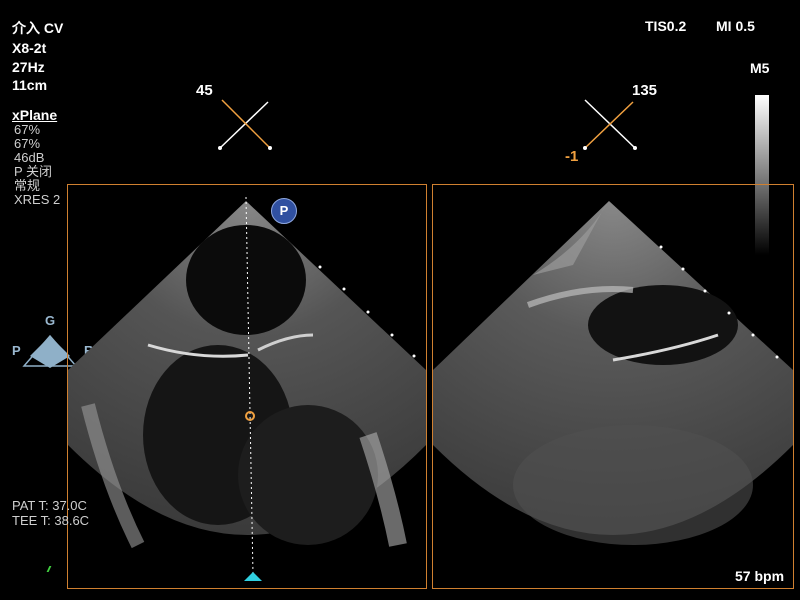 The height and width of the screenshot is (600, 800). What do you see at coordinates (38, 28) in the screenshot?
I see `mode-label: 介入 CV` at bounding box center [38, 28].